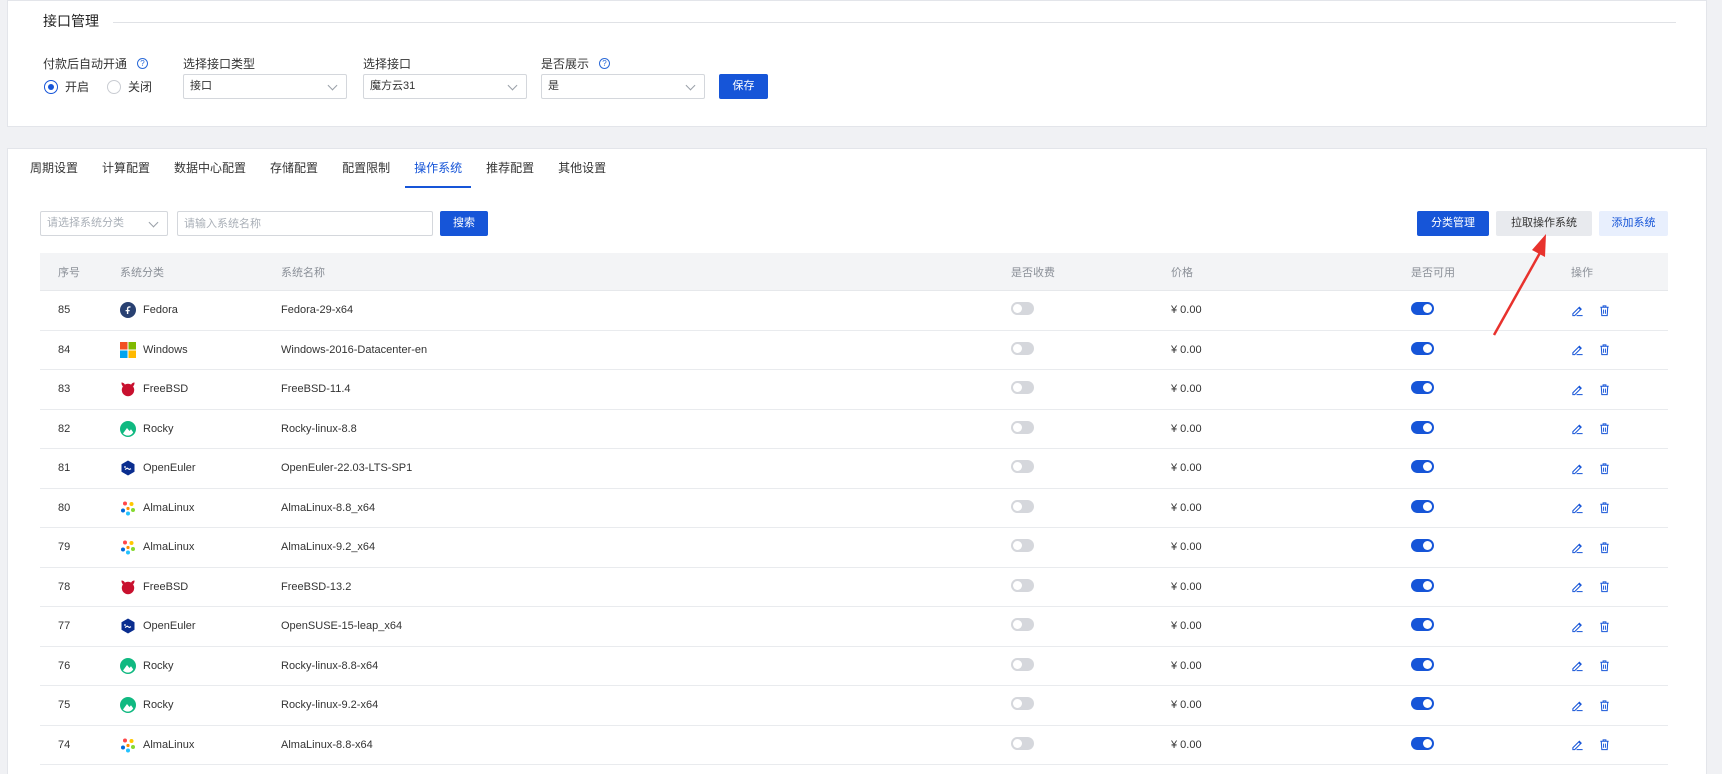  Describe the element at coordinates (54, 168) in the screenshot. I see `tab-cycle: 周期设置` at that location.